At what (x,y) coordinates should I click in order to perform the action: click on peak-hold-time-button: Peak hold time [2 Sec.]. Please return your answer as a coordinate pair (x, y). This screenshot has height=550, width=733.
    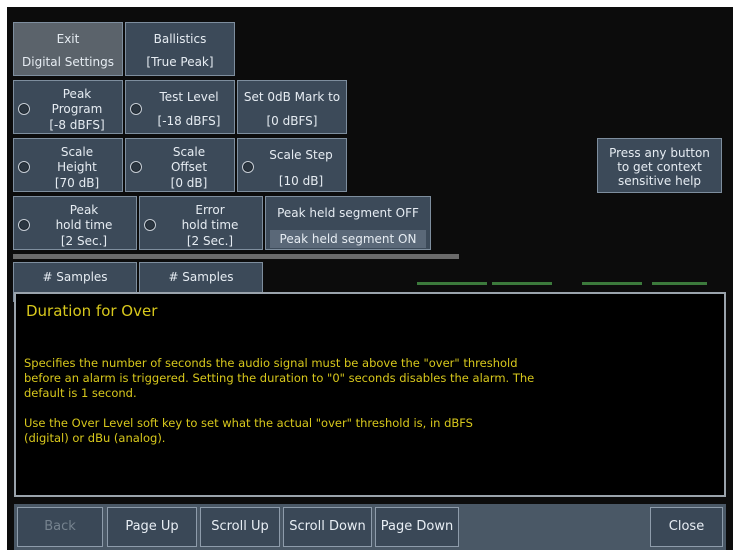
    Looking at the image, I should click on (75, 223).